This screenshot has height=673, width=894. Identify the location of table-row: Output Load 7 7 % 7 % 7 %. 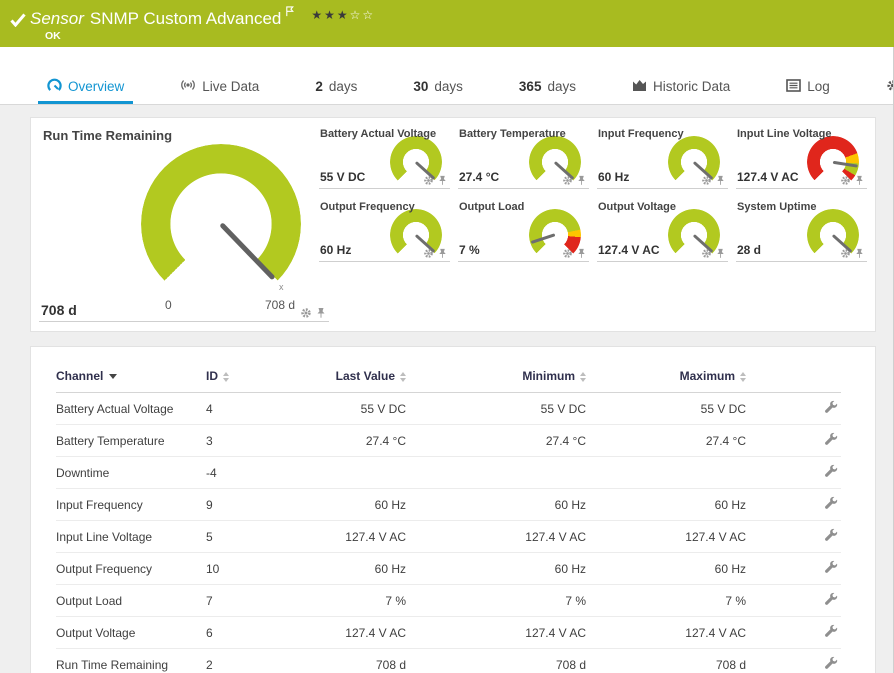
(448, 600).